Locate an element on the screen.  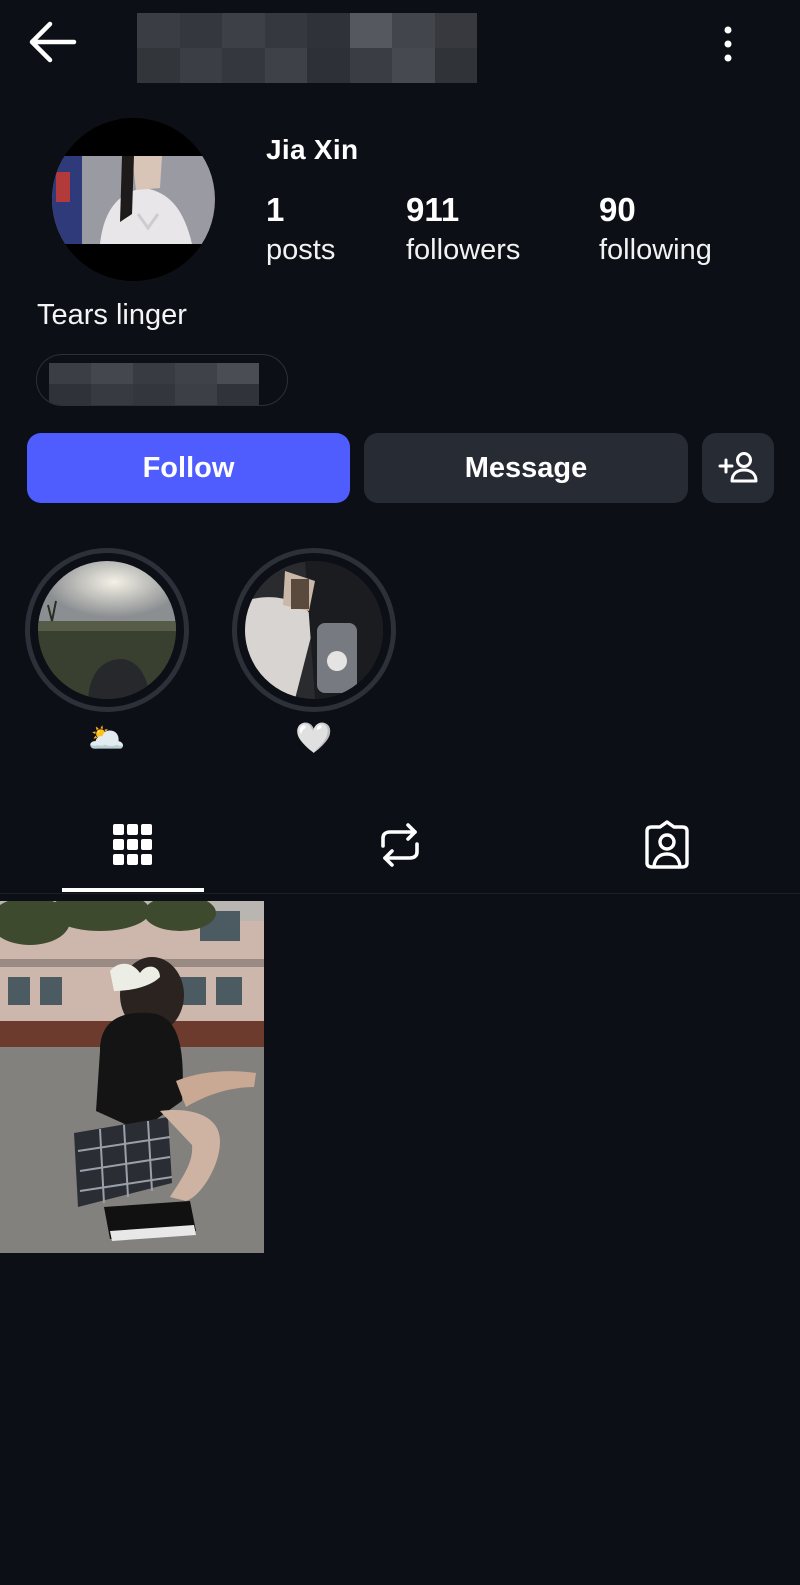
highlight-2-photo is located at coordinates (314, 630).